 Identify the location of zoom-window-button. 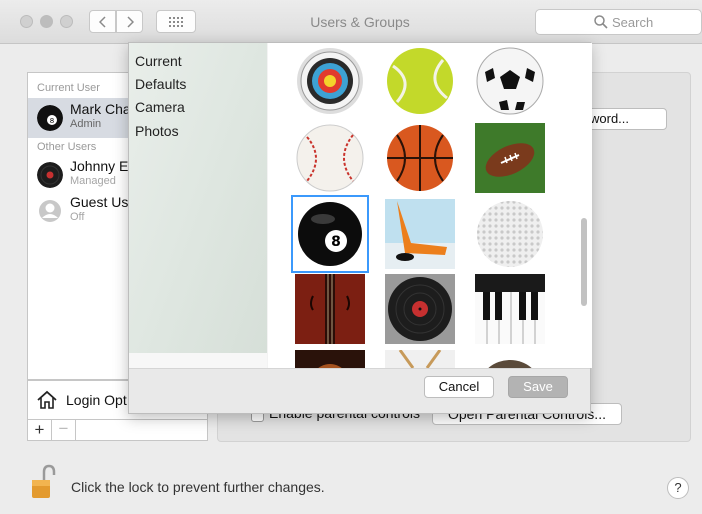
(66, 21).